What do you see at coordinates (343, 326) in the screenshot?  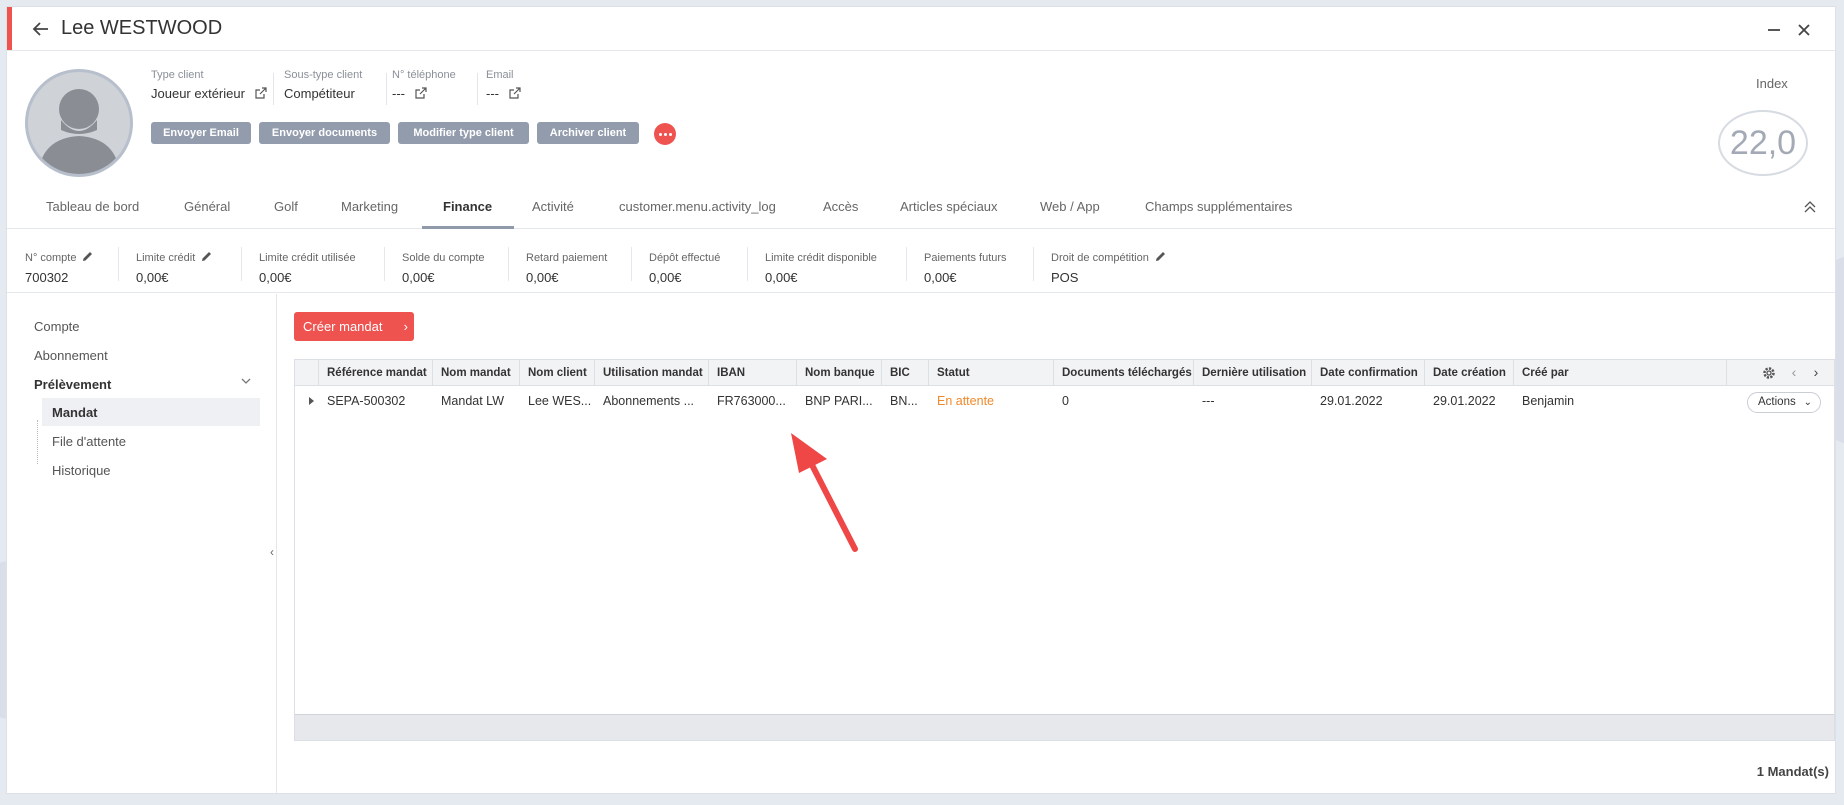 I see `create-mandate-label: Créer mandat` at bounding box center [343, 326].